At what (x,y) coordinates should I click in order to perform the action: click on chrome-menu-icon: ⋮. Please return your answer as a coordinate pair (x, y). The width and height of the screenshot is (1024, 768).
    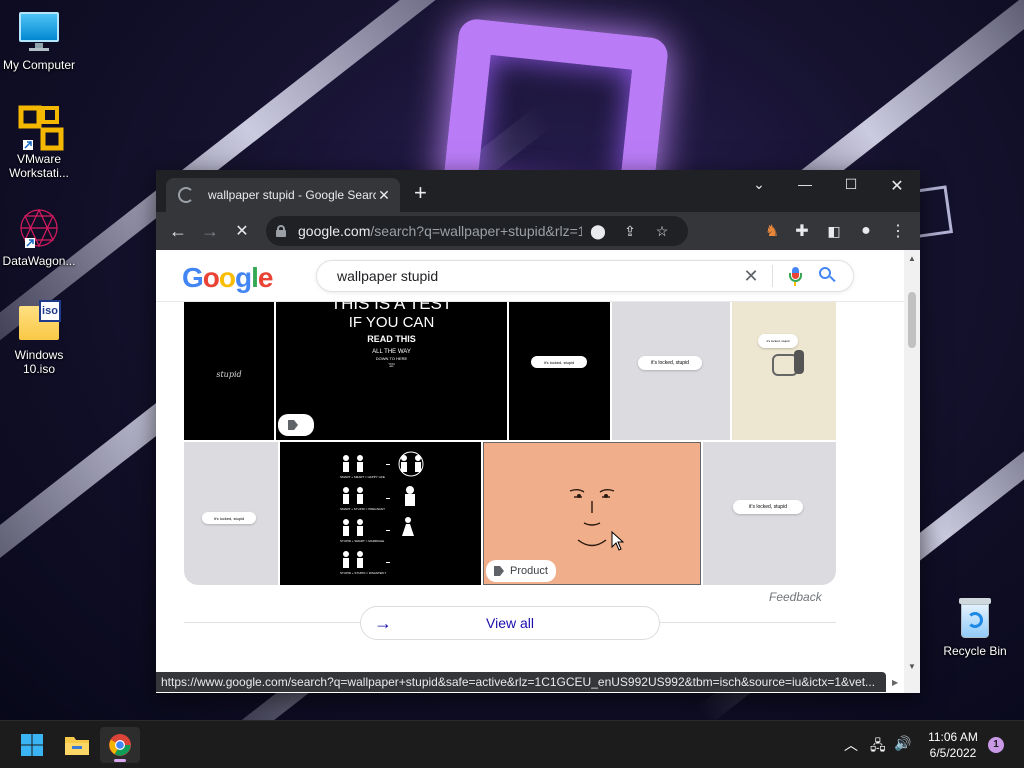
    Looking at the image, I should click on (898, 231).